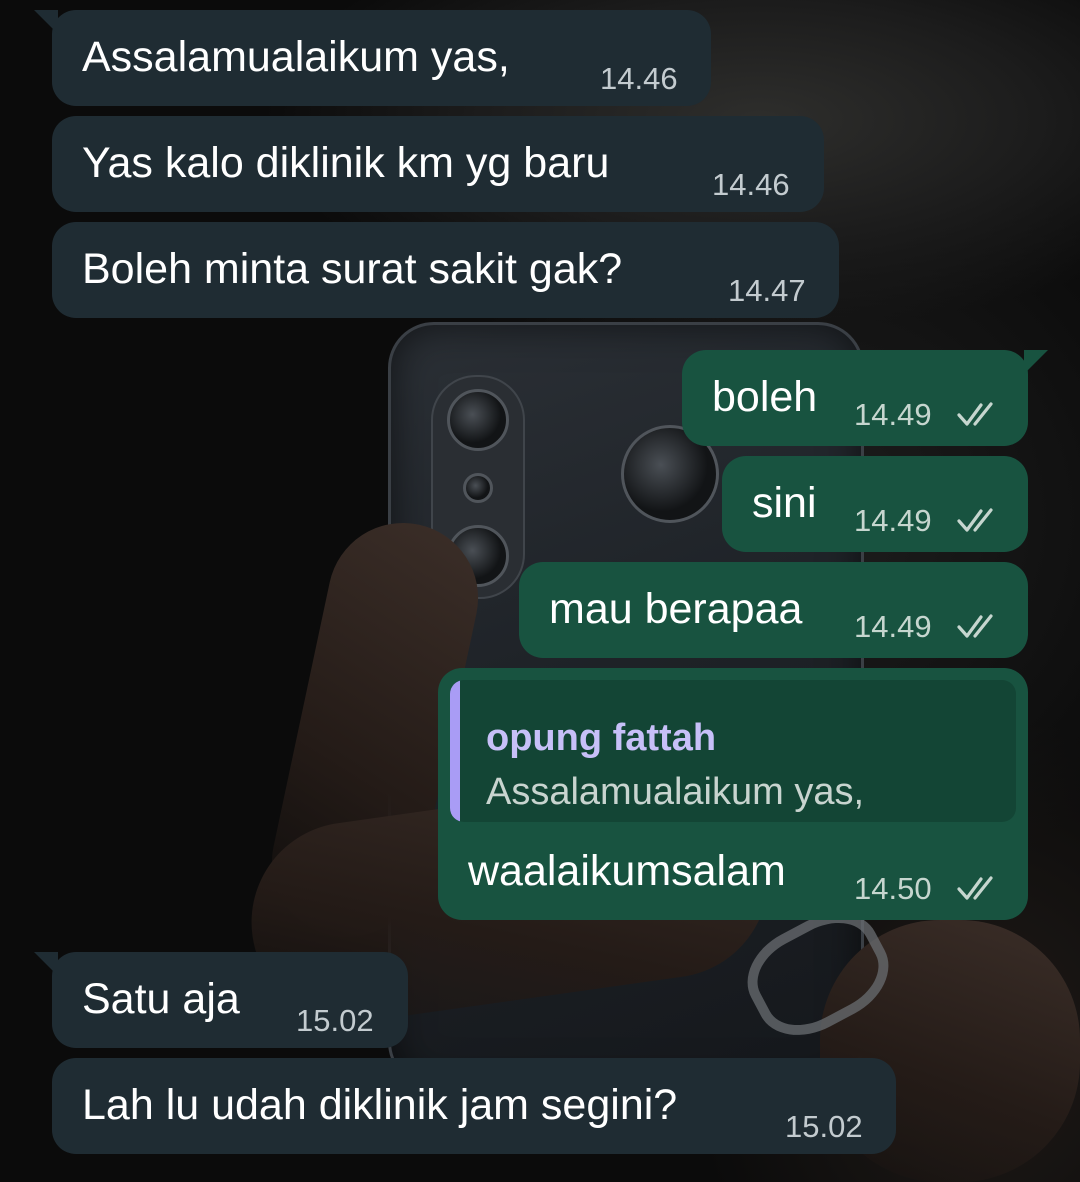  Describe the element at coordinates (767, 290) in the screenshot. I see `message-timestamp: 14.47` at that location.